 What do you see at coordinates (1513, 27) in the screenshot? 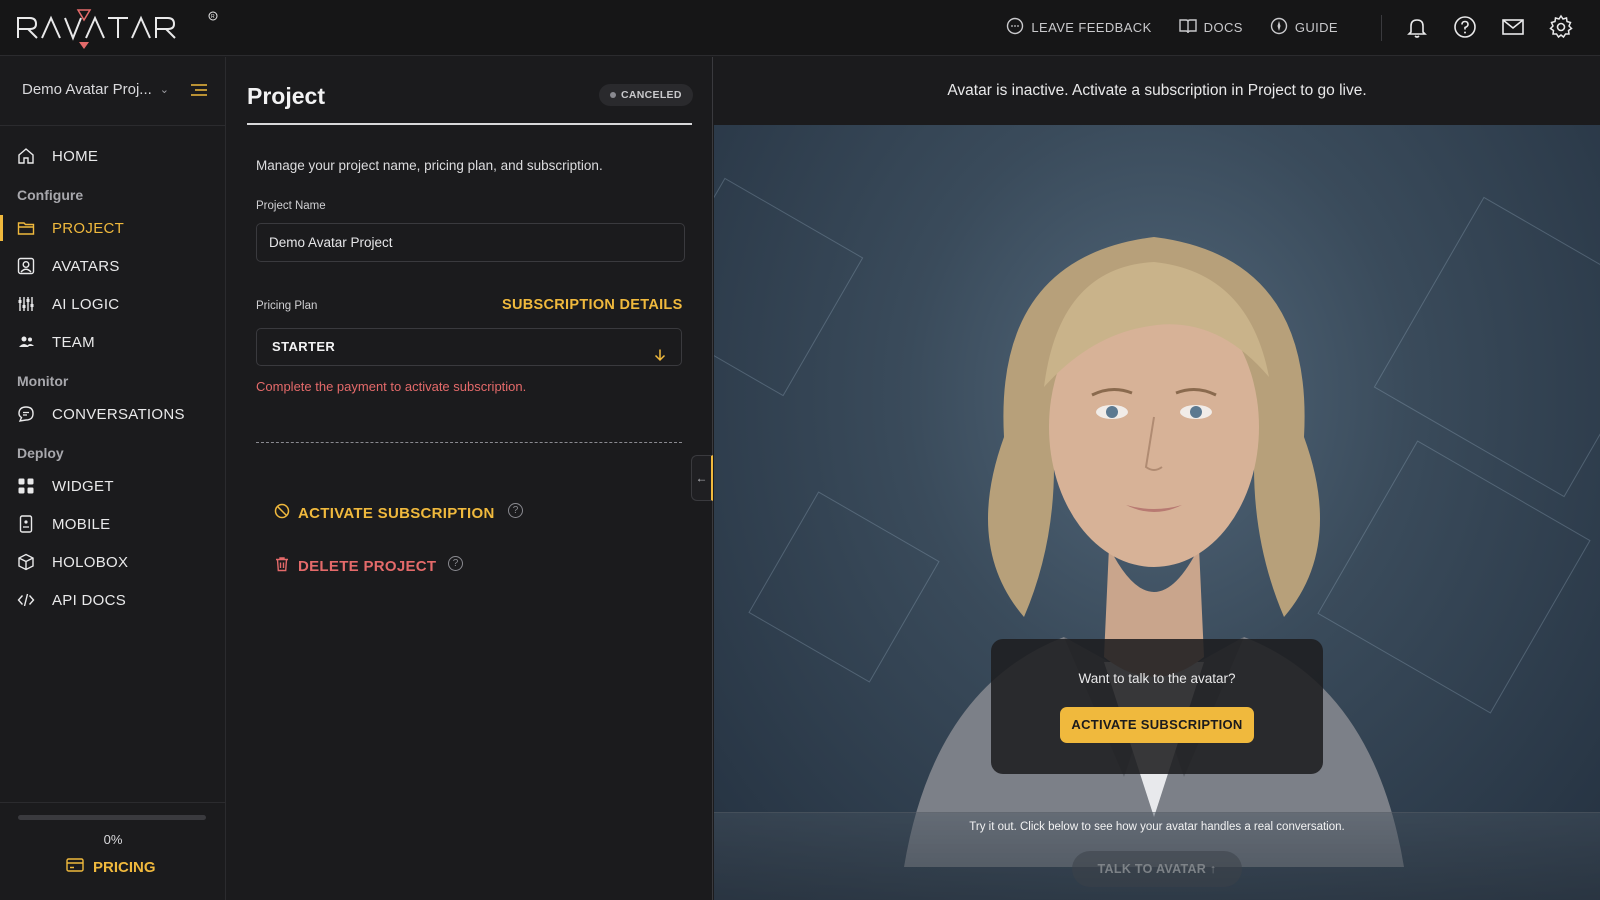
I see `mail-icon` at bounding box center [1513, 27].